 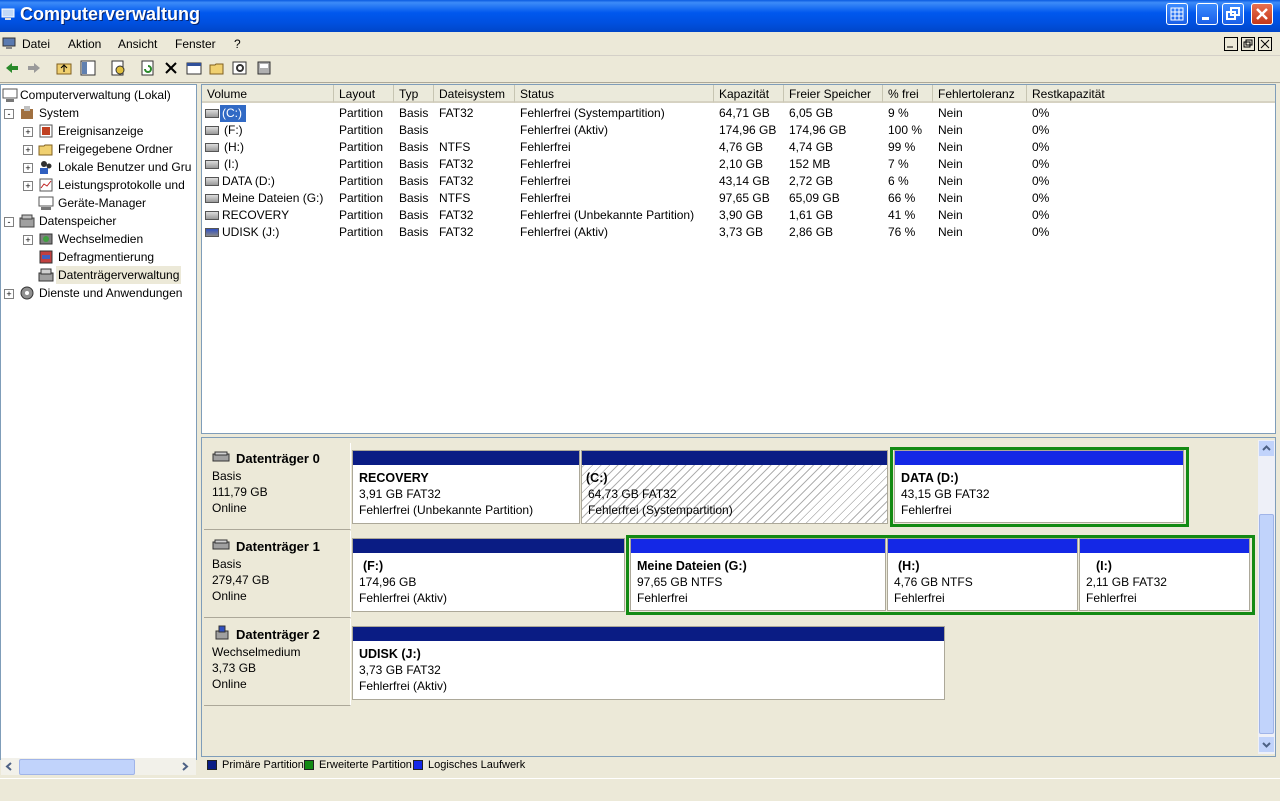 What do you see at coordinates (1207, 14) in the screenshot?
I see `minimize-button` at bounding box center [1207, 14].